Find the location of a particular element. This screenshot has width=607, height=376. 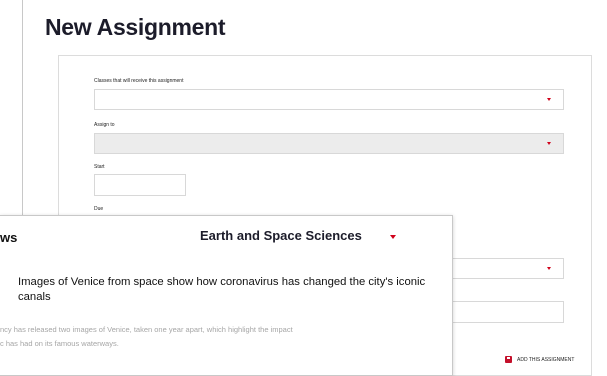

save-icon is located at coordinates (508, 359).